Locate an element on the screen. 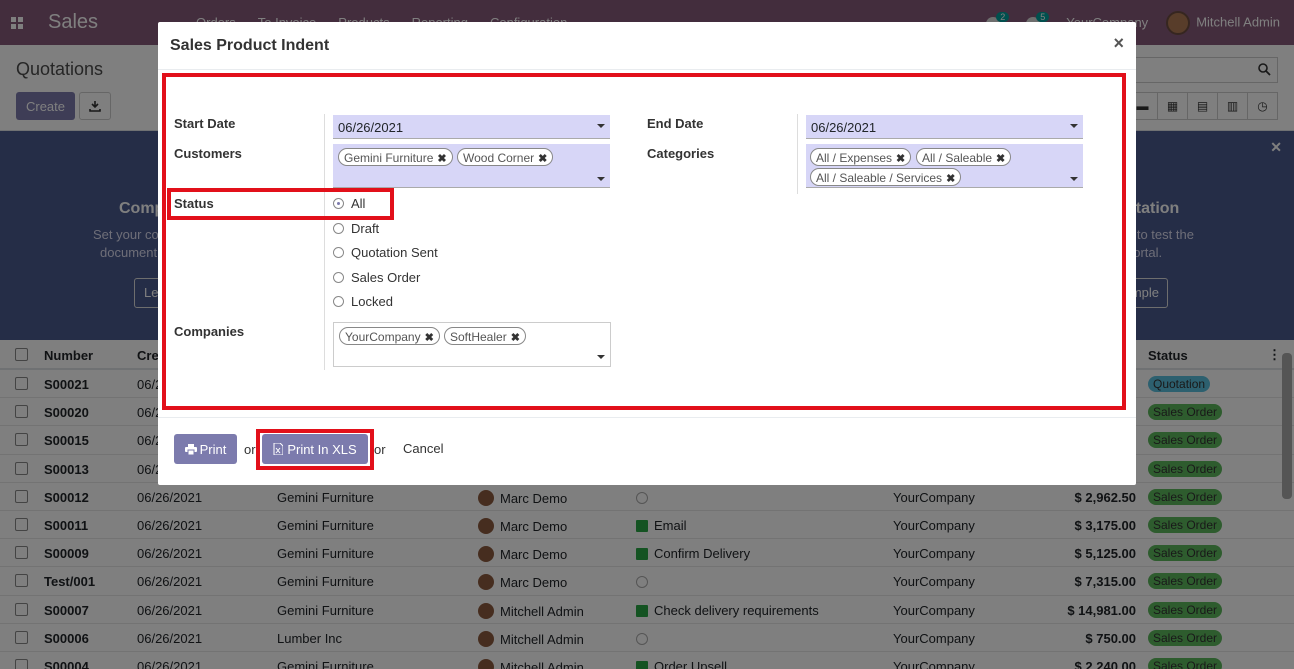  status-option-draft: Draft is located at coordinates (356, 228).